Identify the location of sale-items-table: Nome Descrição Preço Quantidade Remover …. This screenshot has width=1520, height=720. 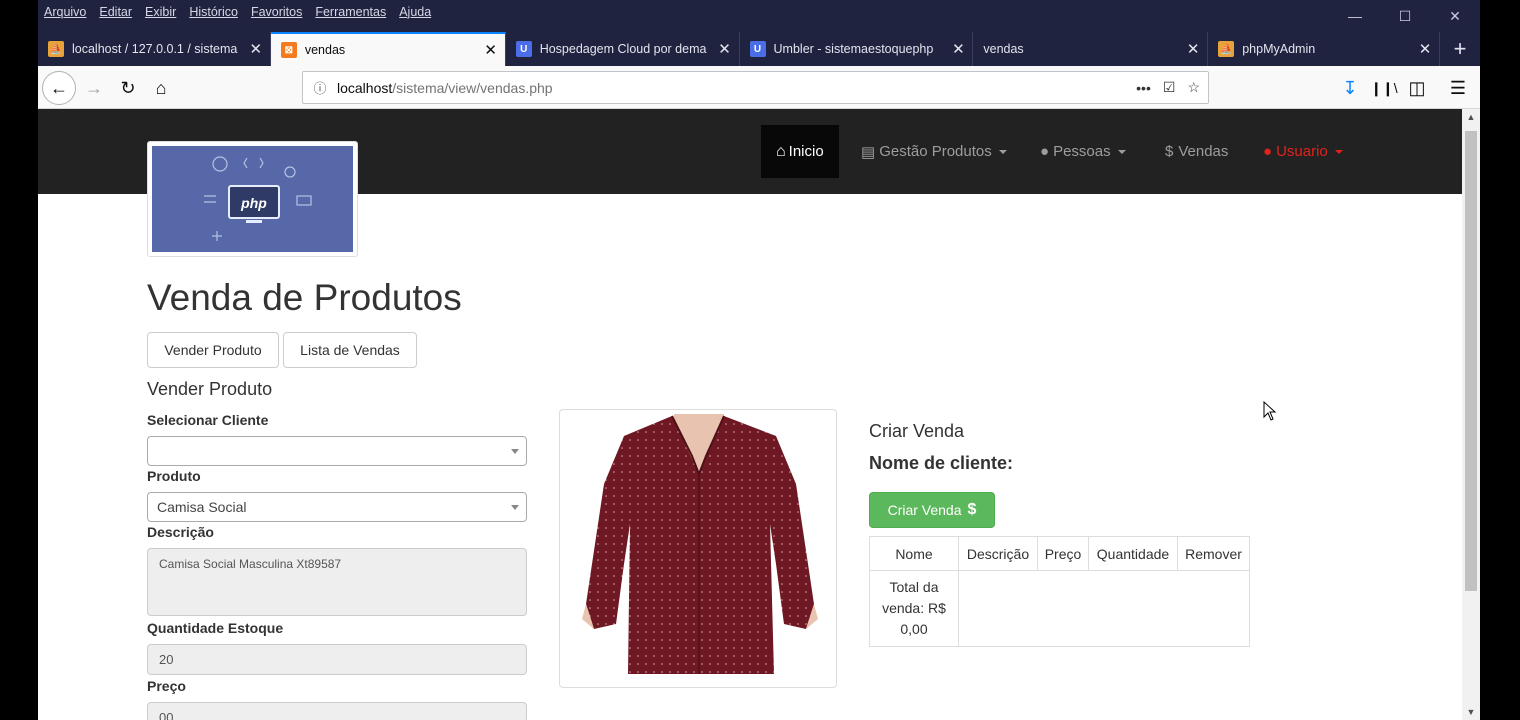
(1059, 591).